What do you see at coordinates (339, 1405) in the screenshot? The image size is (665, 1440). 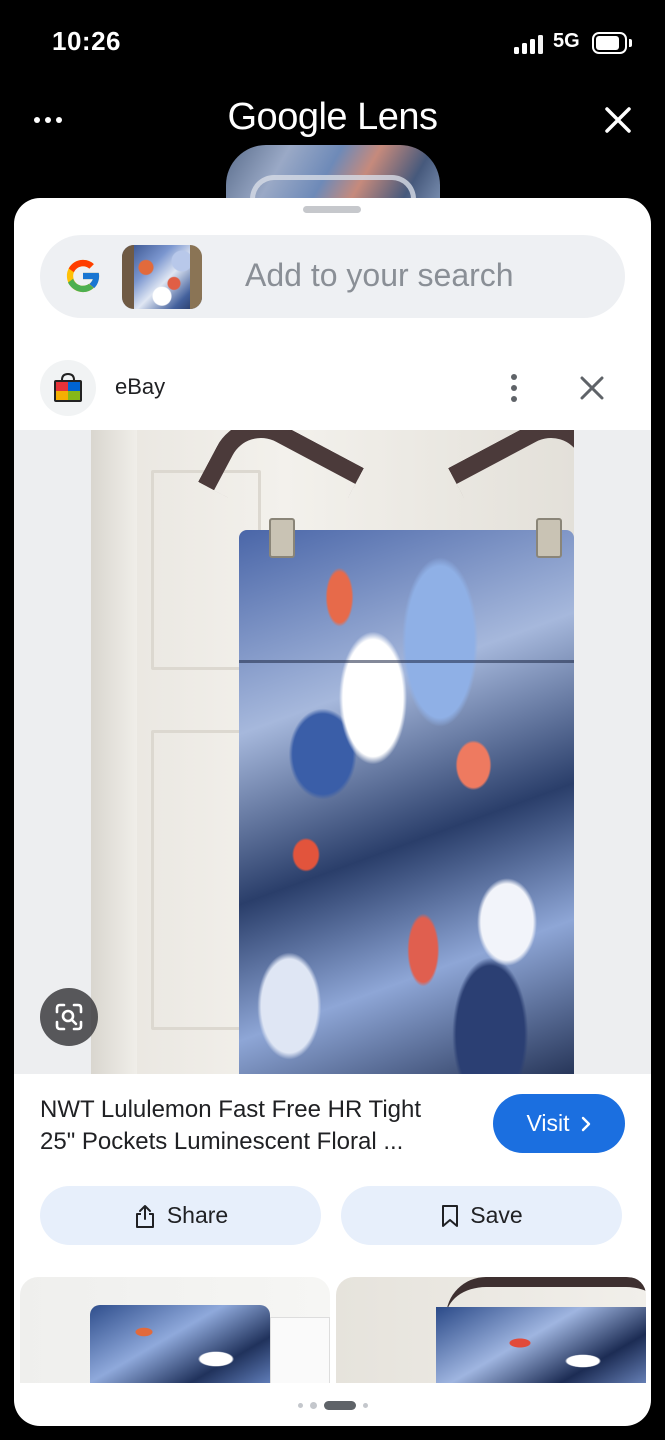 I see `page-dot-active` at bounding box center [339, 1405].